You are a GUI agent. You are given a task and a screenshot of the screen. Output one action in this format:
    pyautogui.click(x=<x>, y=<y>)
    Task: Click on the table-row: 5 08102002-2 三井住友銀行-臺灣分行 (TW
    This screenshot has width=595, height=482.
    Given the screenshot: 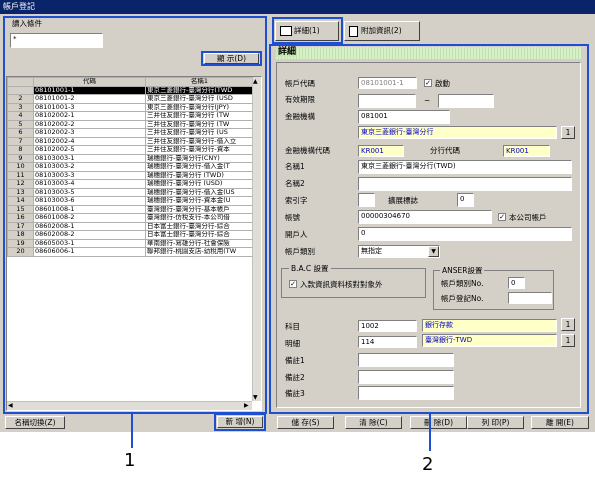 What is the action you would take?
    pyautogui.click(x=130, y=124)
    